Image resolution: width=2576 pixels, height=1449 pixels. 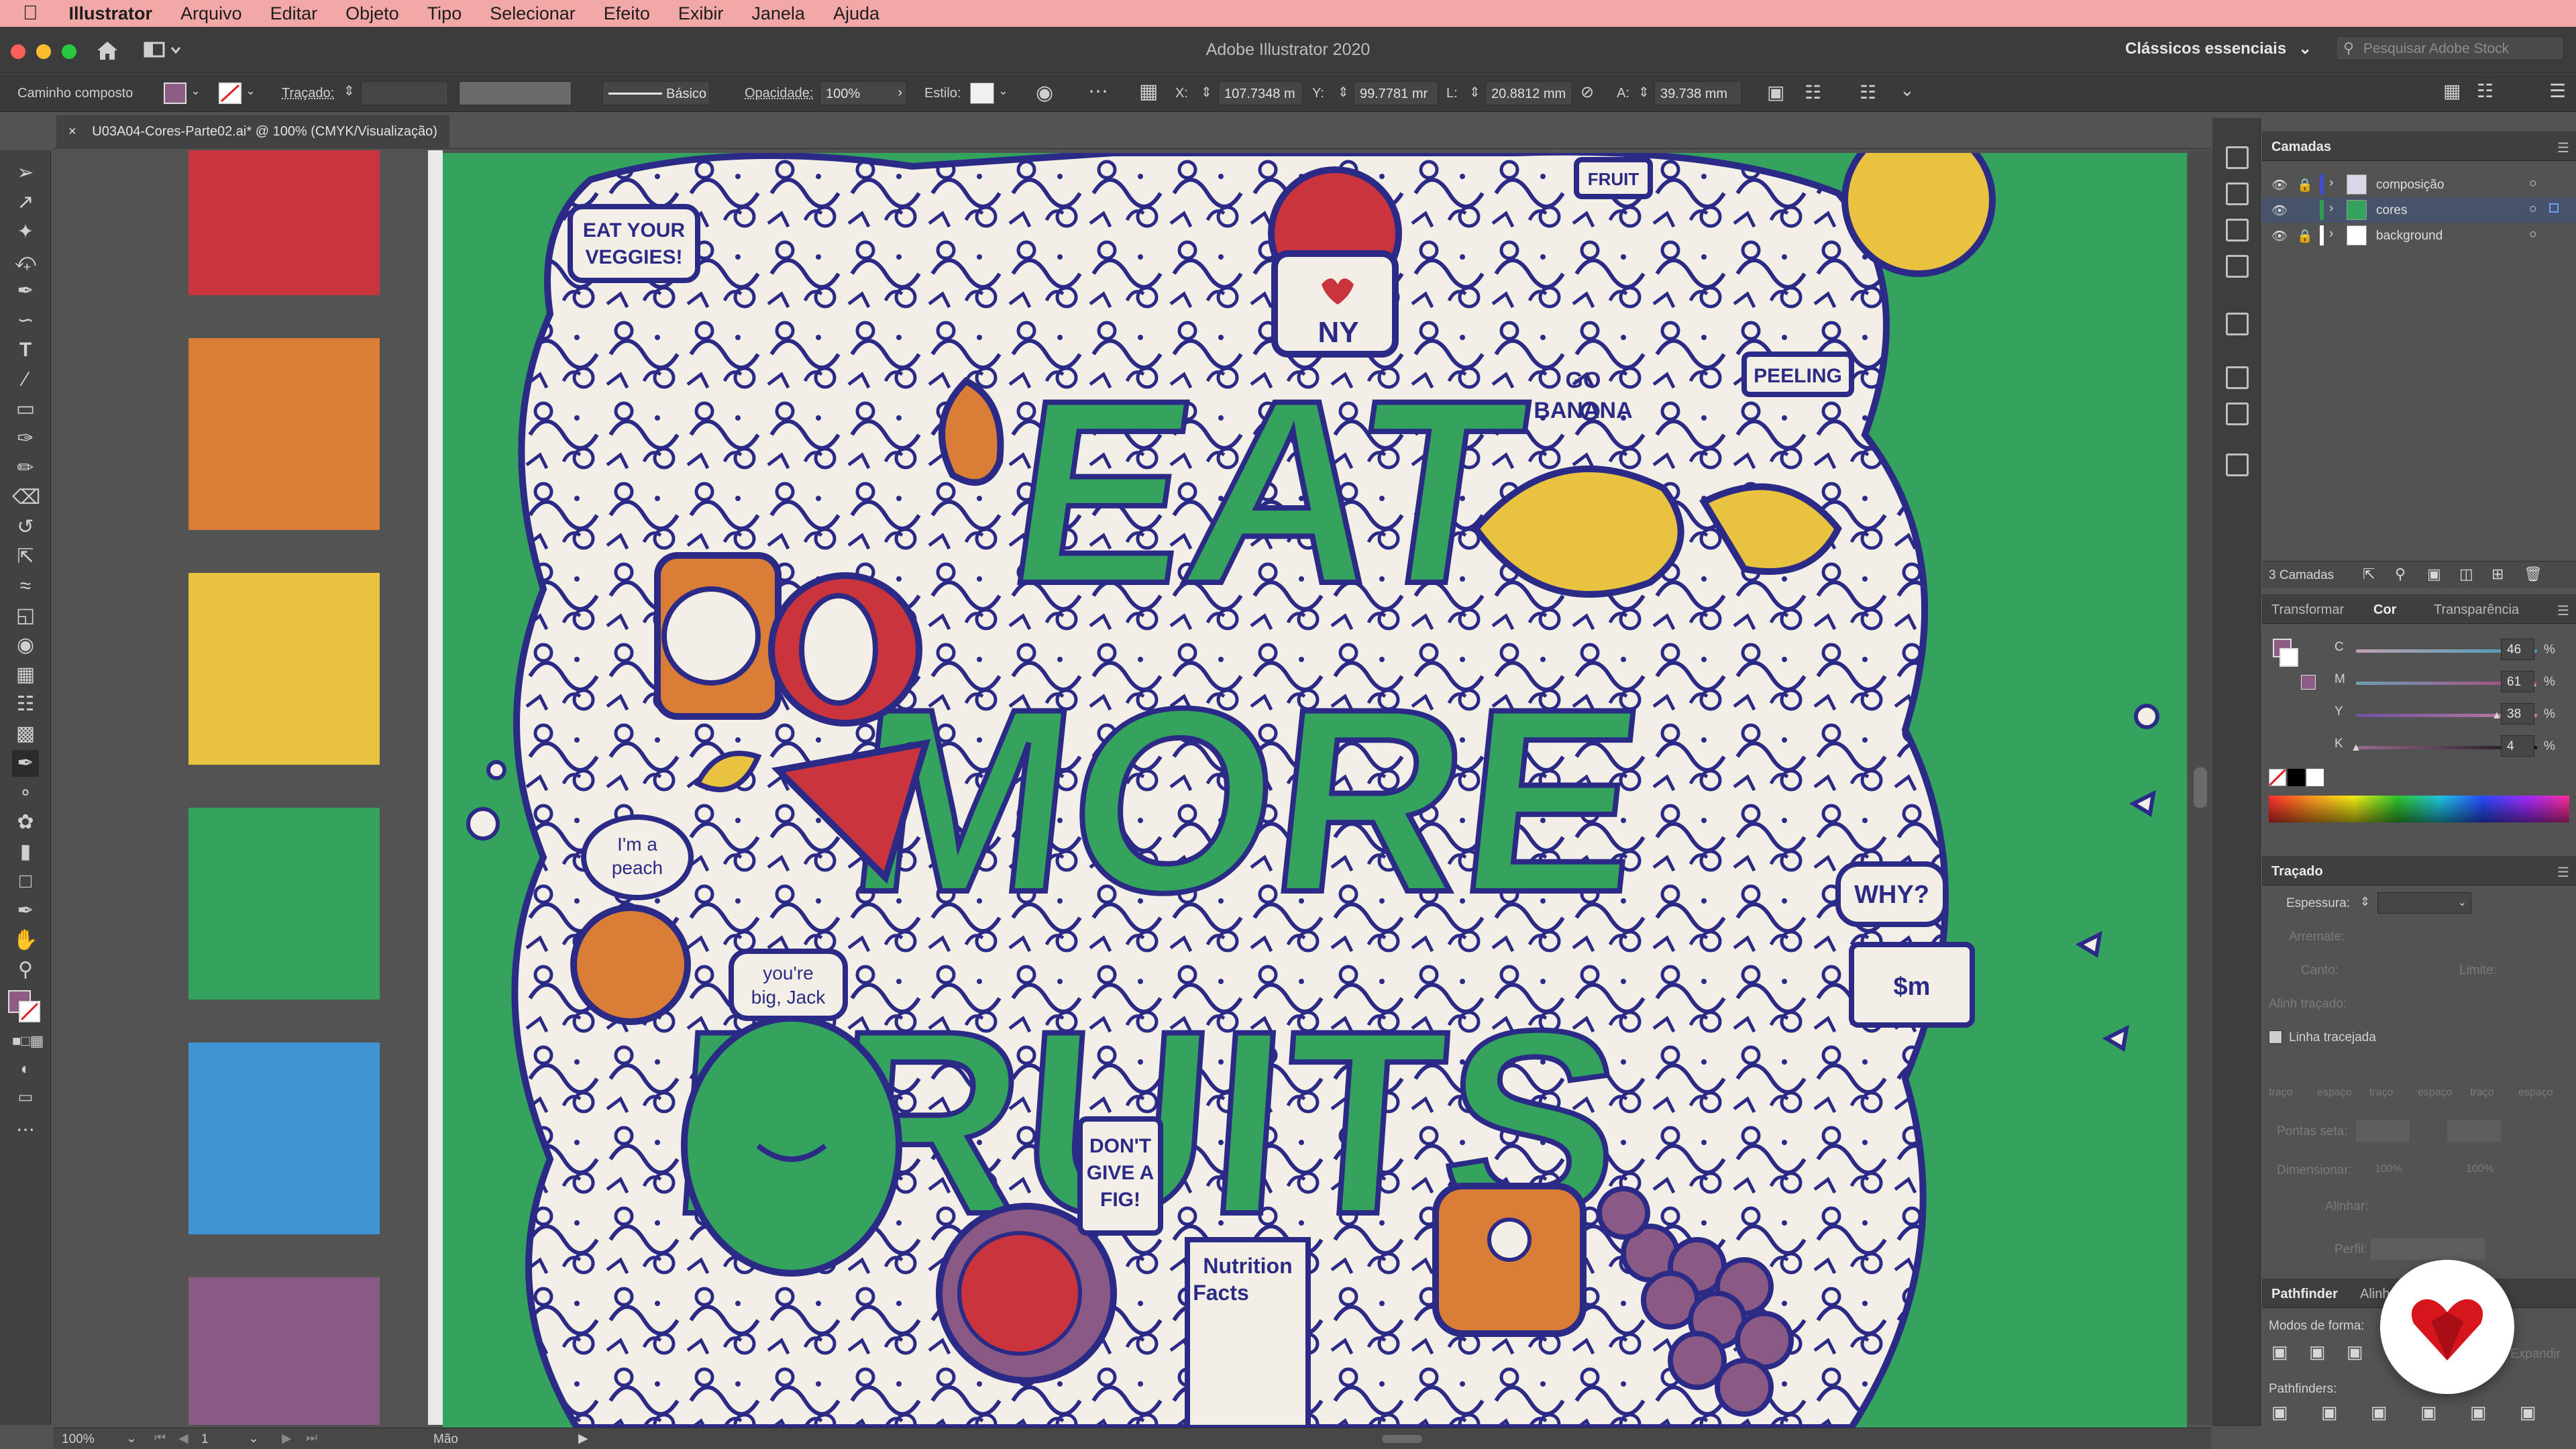 I want to click on lasso-tool-icon: ⤽, so click(x=25, y=261).